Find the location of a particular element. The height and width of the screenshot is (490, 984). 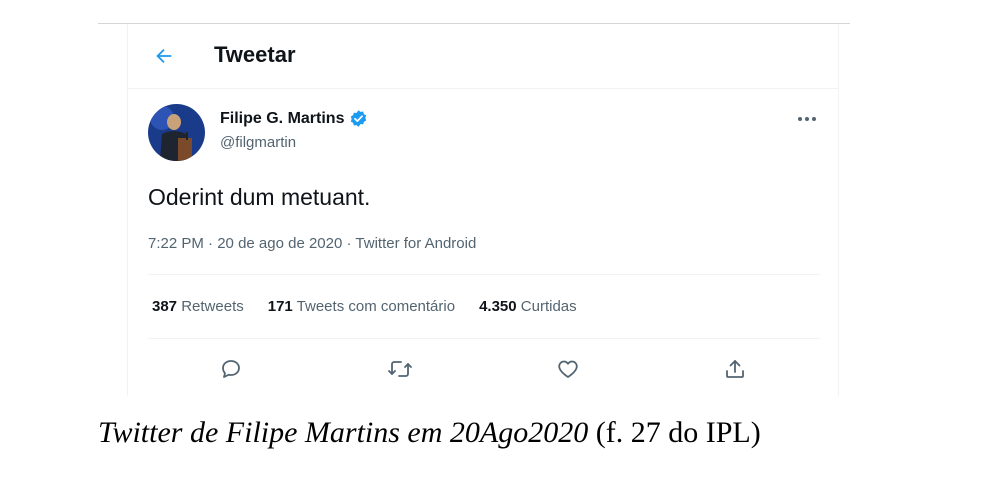

likes-count: 4.350 is located at coordinates (498, 306).